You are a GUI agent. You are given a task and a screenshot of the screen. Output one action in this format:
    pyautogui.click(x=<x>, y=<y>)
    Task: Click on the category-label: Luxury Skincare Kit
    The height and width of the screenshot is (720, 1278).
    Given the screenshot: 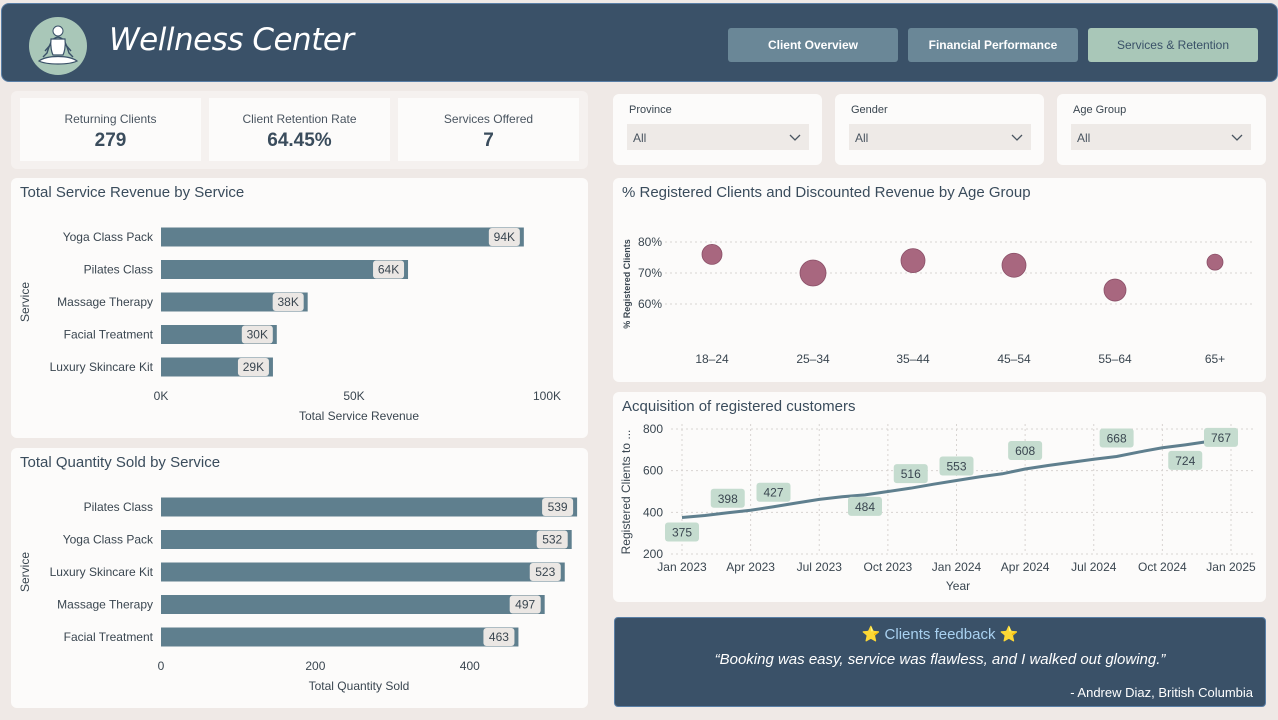 What is the action you would take?
    pyautogui.click(x=102, y=572)
    